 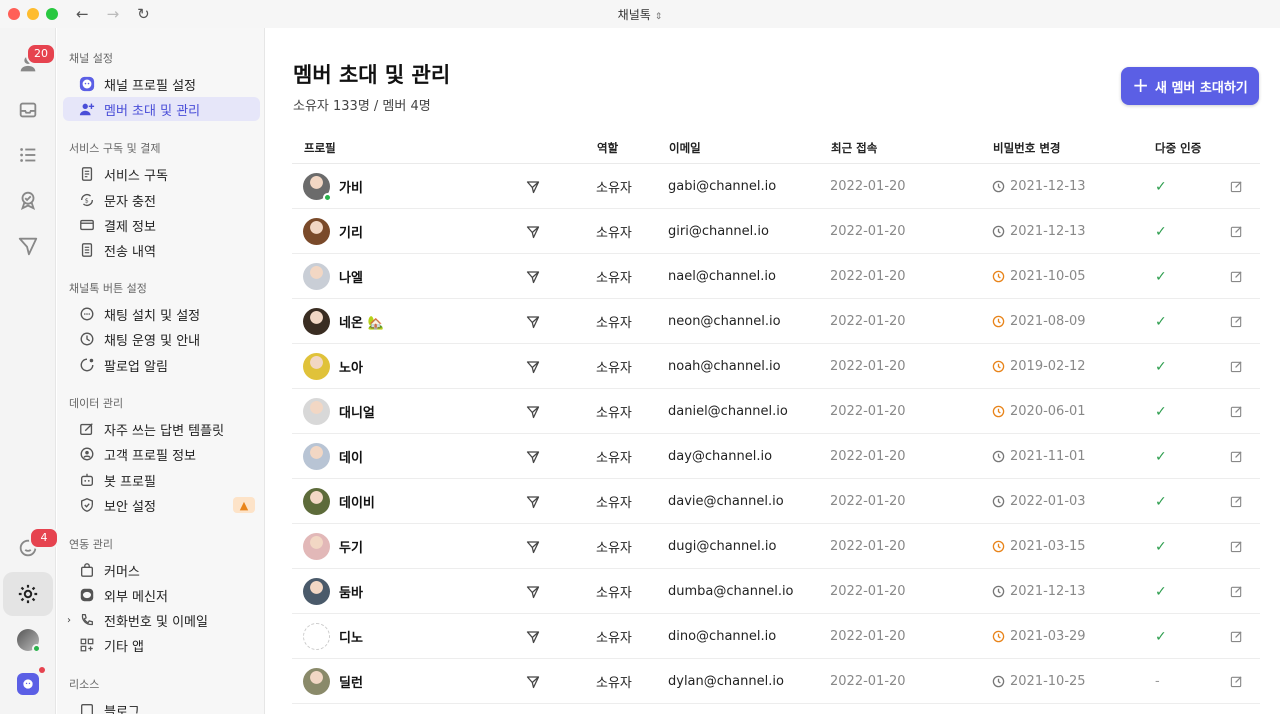 I want to click on rail-members: 20, so click(x=28, y=63).